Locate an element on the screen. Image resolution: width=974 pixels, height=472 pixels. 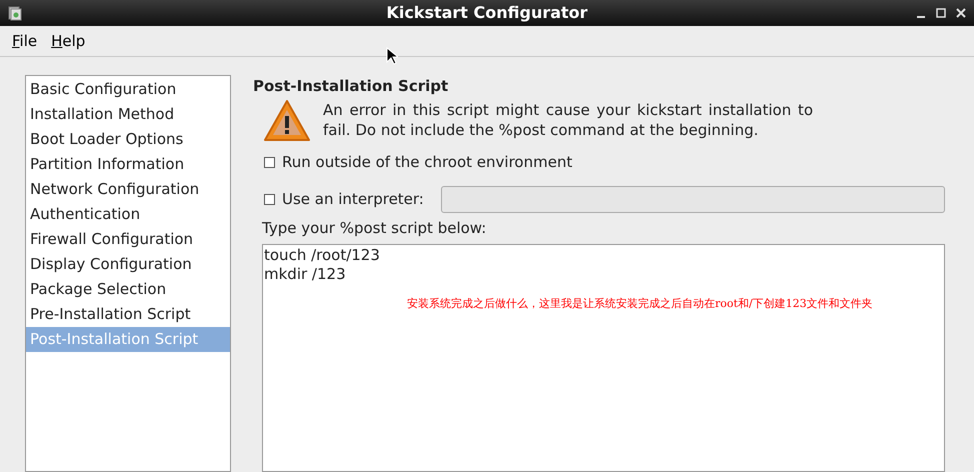
warning-text: An error in this script might cause your kickstart installation to fail. Do not include the %post command at the beginning. is located at coordinates (568, 120).